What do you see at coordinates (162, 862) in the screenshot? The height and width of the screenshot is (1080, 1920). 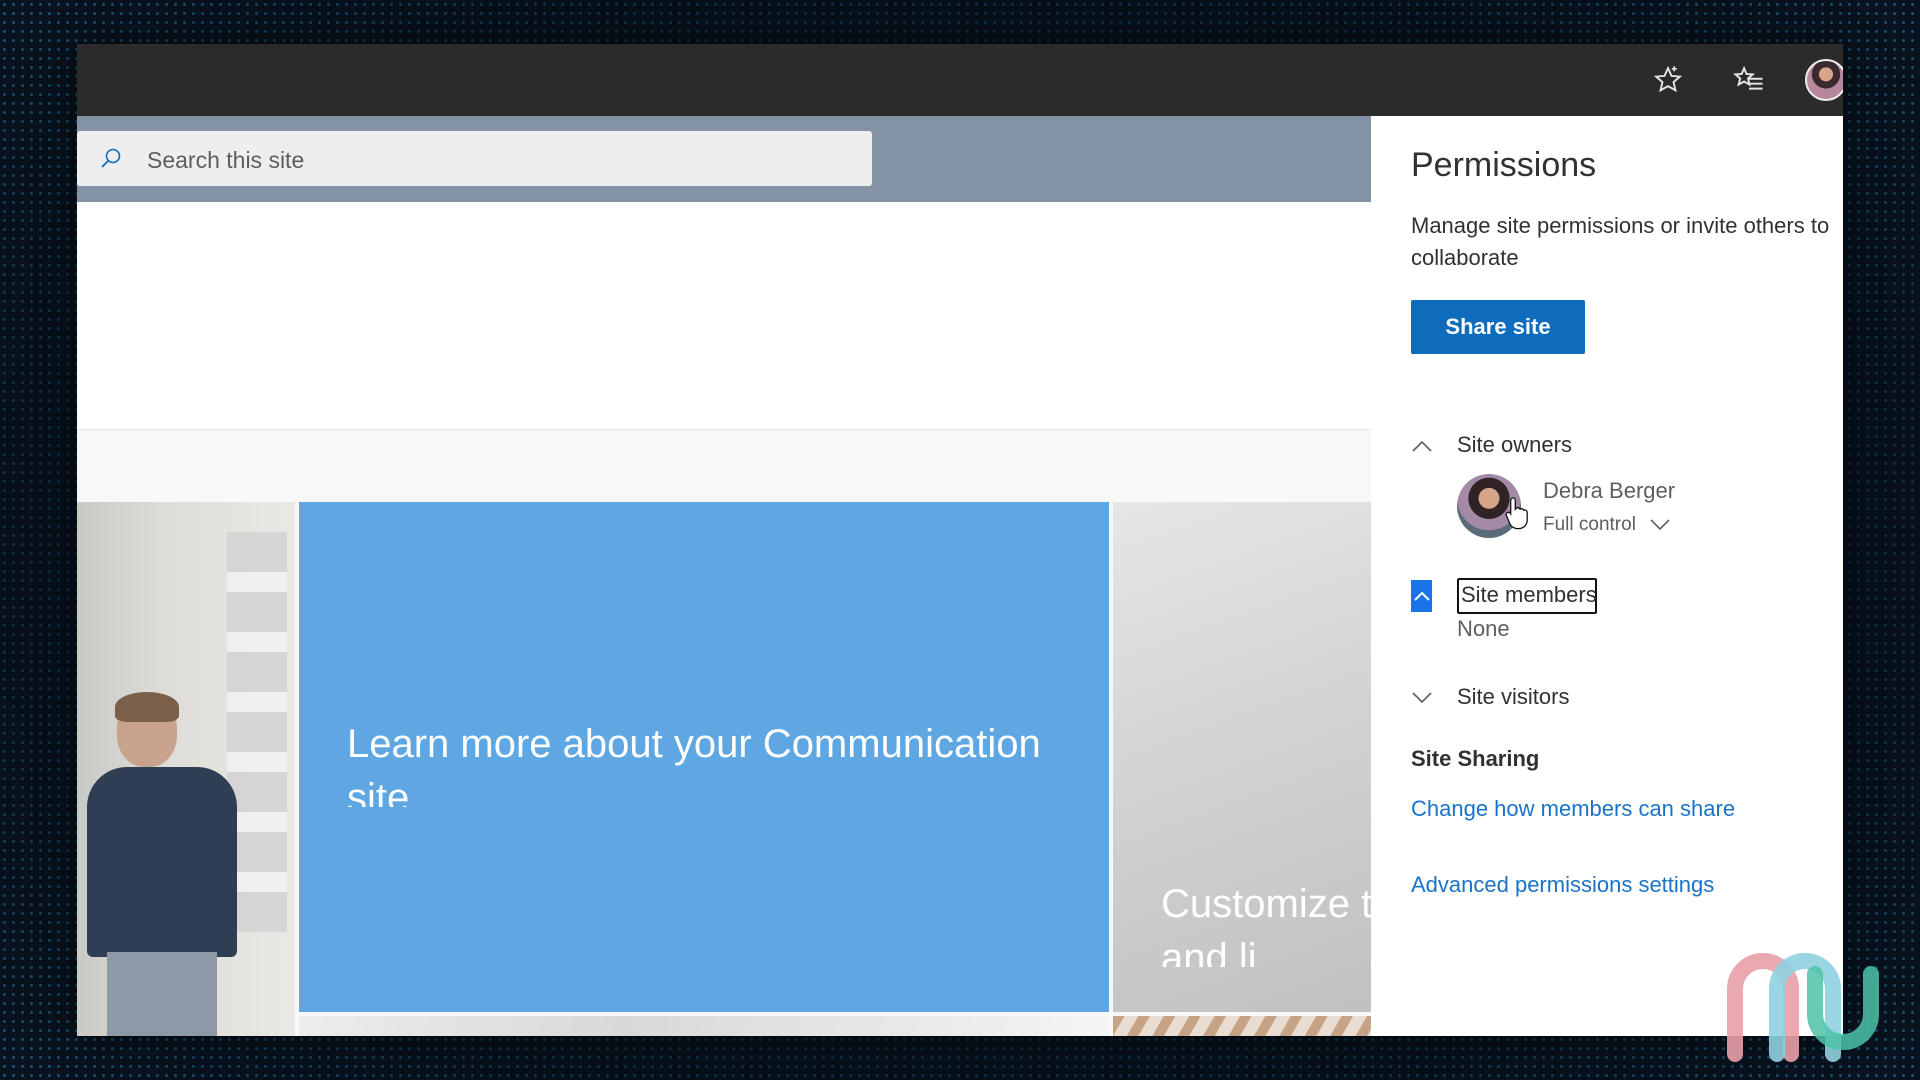 I see `person-body` at bounding box center [162, 862].